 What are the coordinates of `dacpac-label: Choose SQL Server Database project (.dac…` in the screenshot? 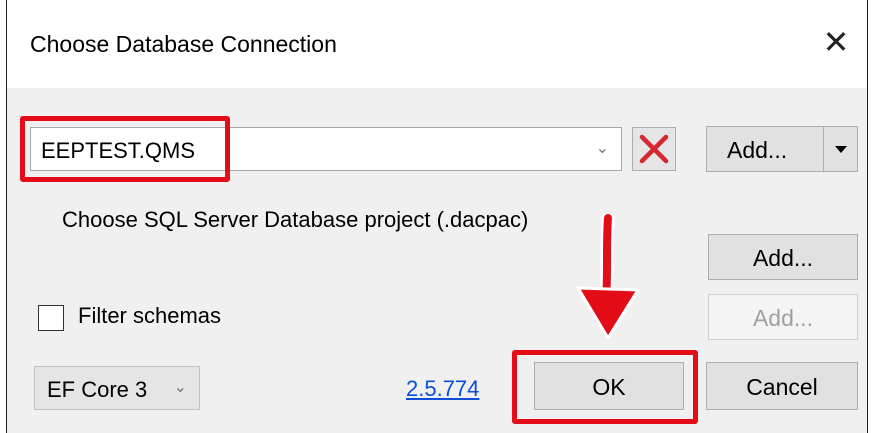 It's located at (295, 219).